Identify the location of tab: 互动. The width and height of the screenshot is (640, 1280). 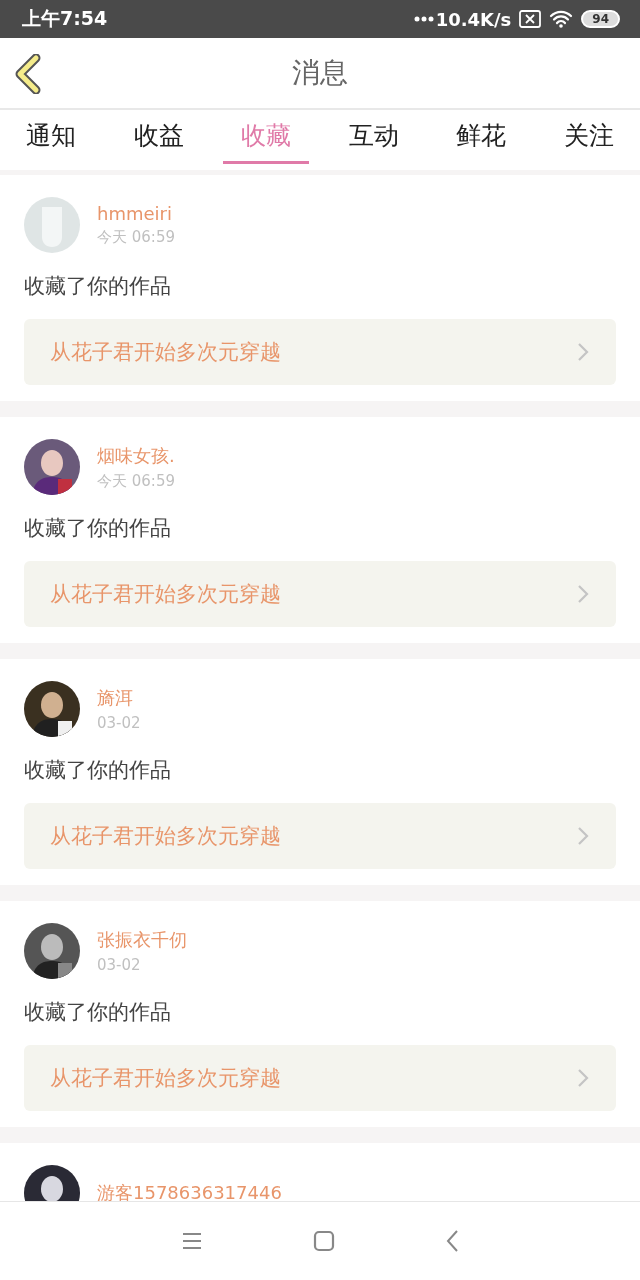
(373, 137).